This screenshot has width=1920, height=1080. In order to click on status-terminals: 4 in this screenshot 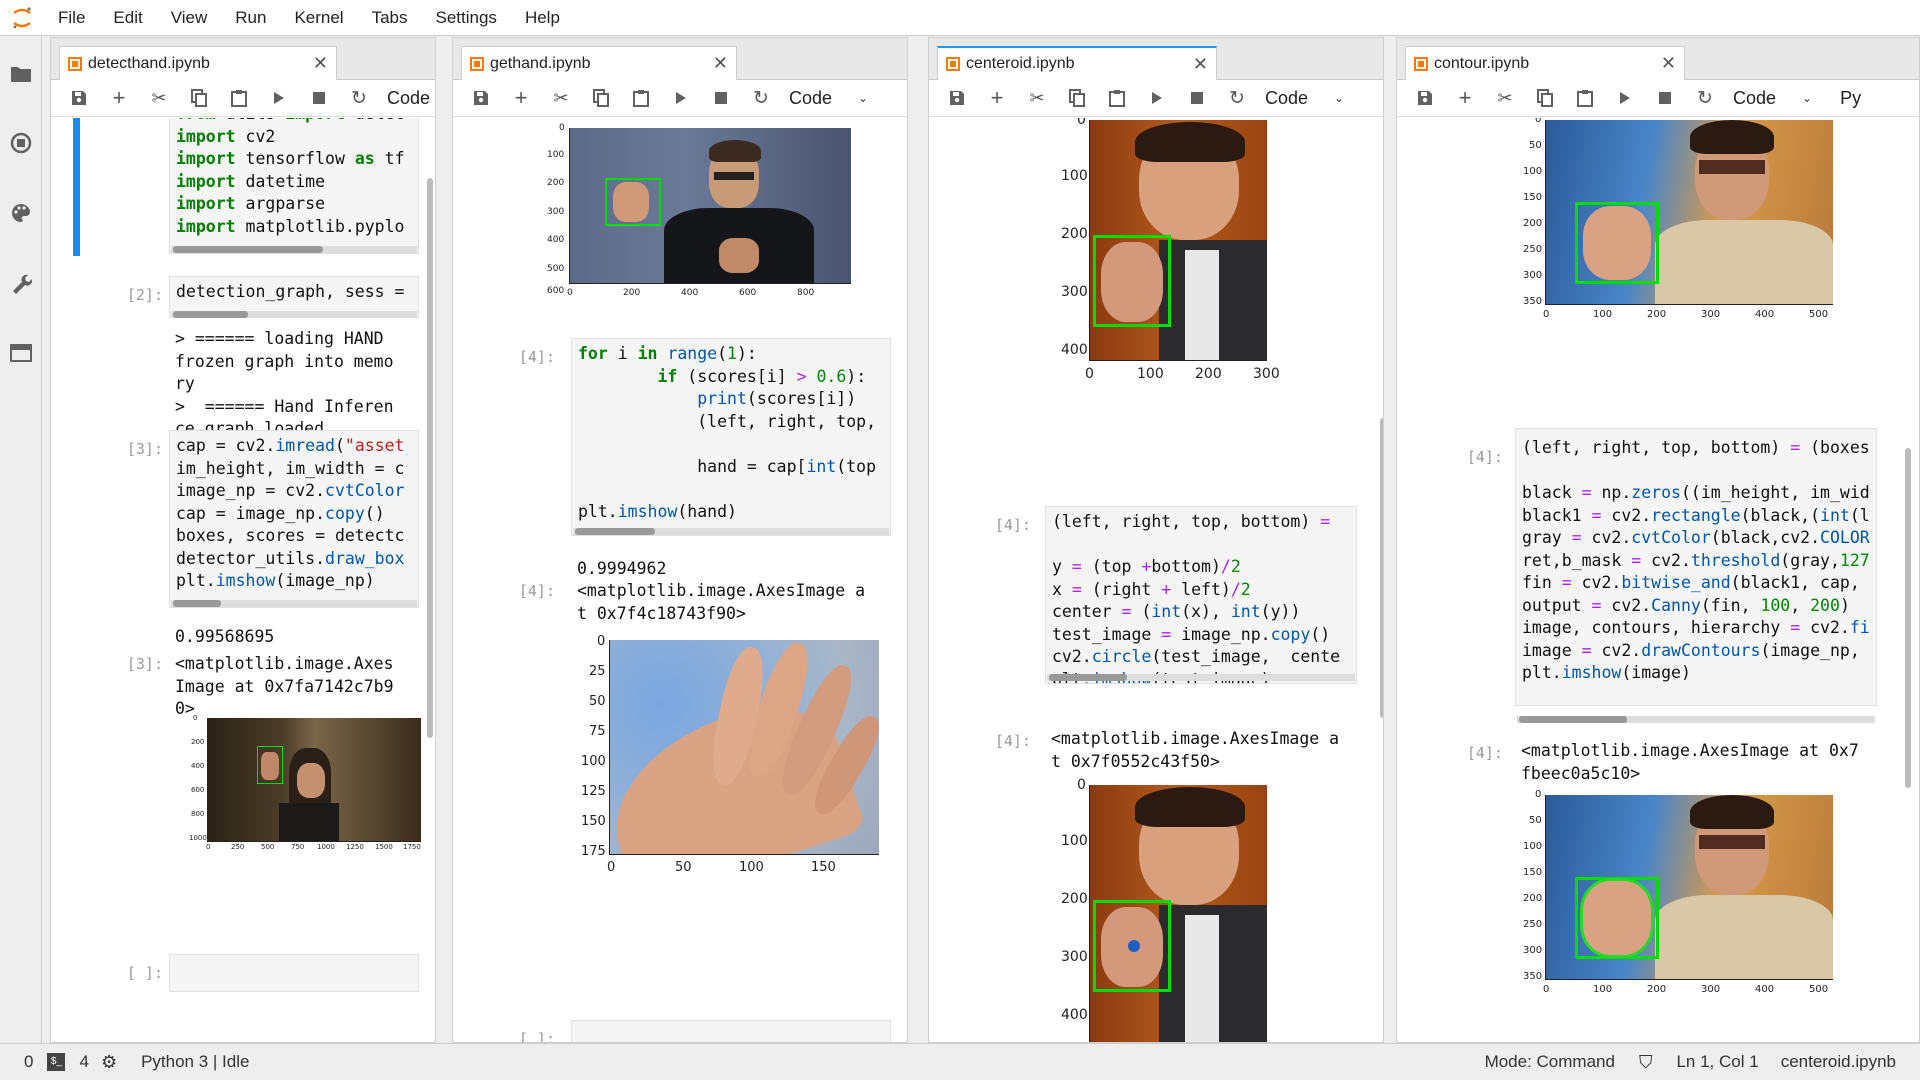, I will do `click(83, 1062)`.